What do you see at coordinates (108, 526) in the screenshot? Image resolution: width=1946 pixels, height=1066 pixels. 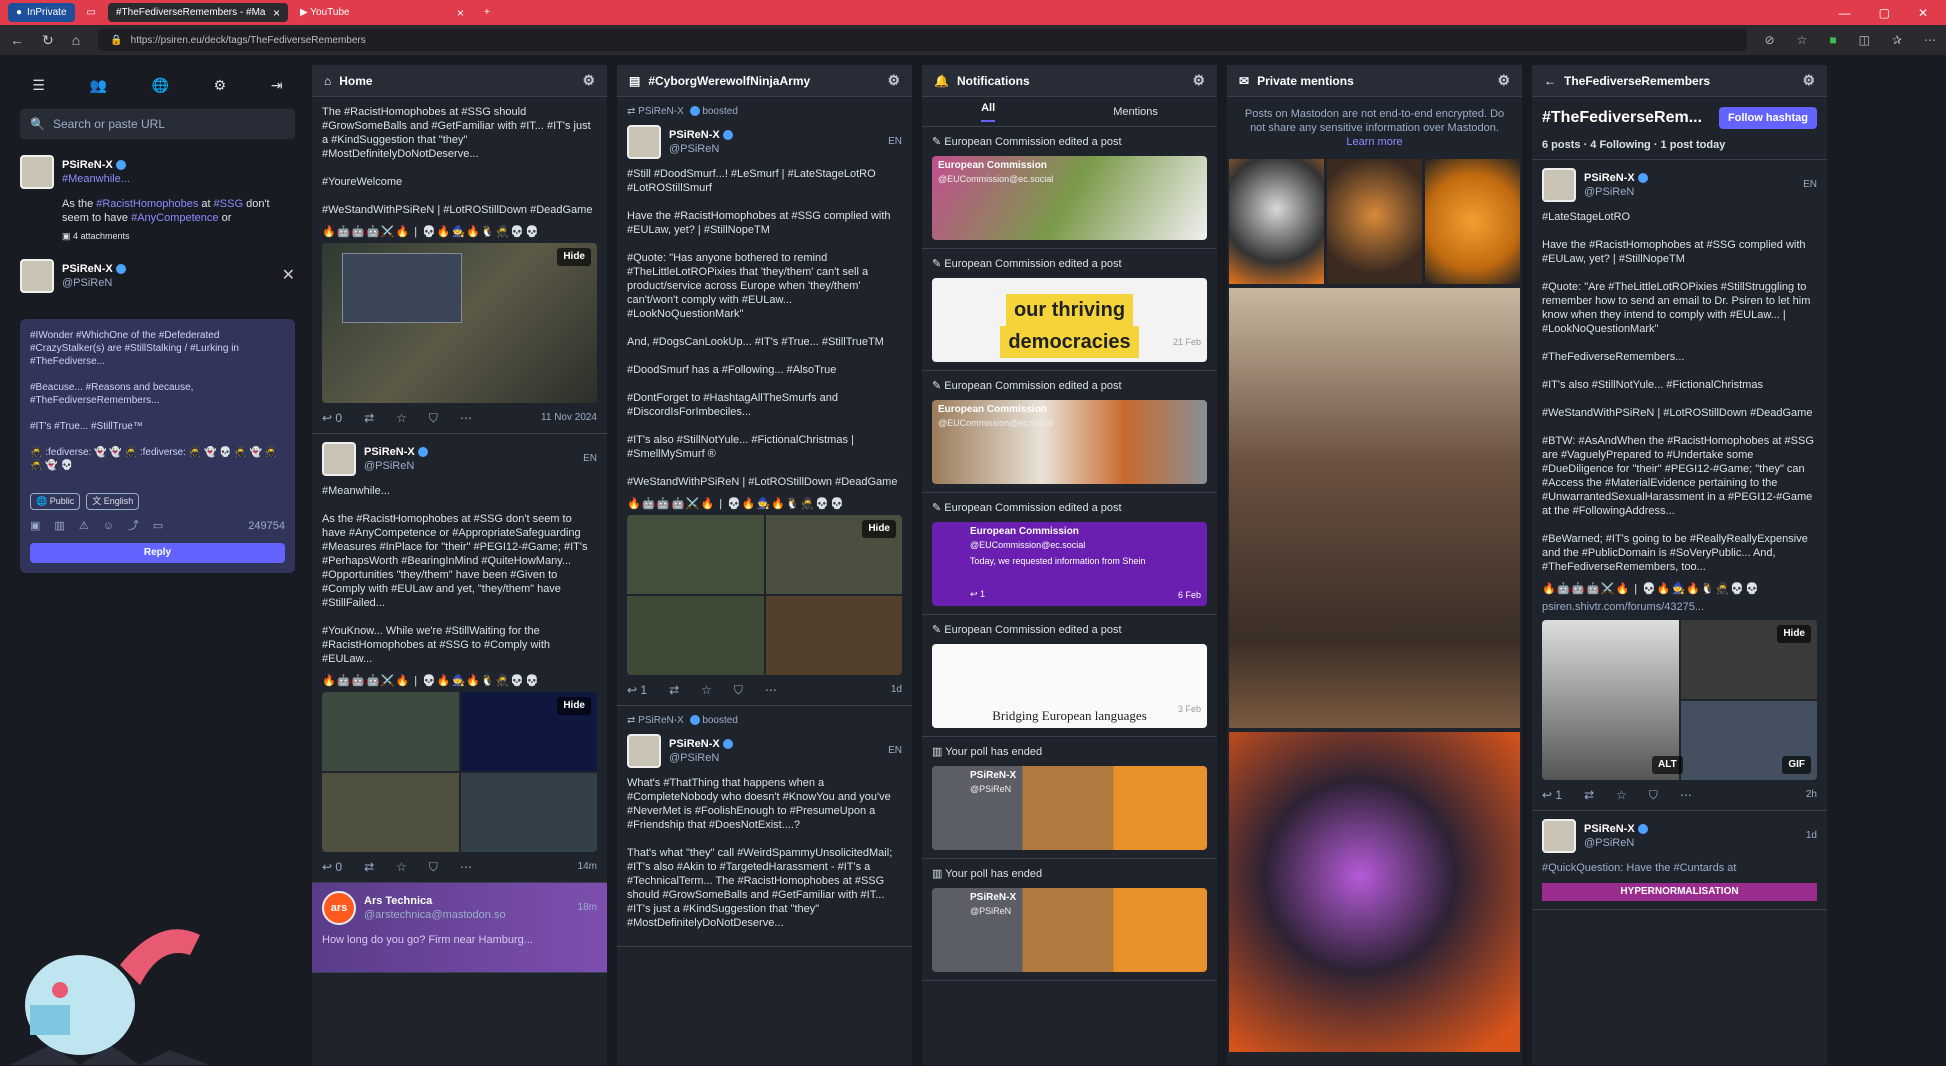 I see `emoji-icon: ☺` at bounding box center [108, 526].